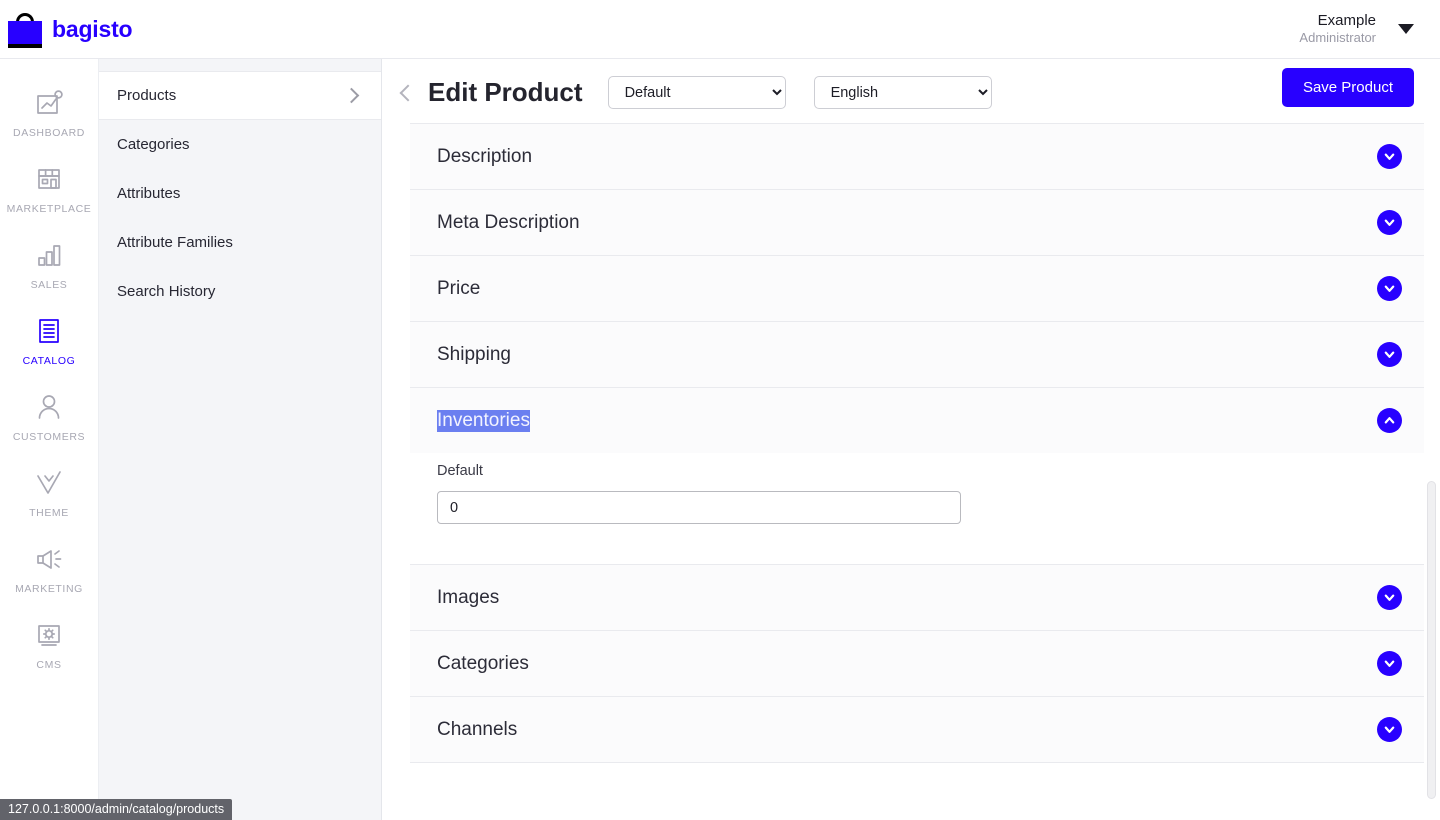  I want to click on sidebar-item-label: Categories, so click(153, 144).